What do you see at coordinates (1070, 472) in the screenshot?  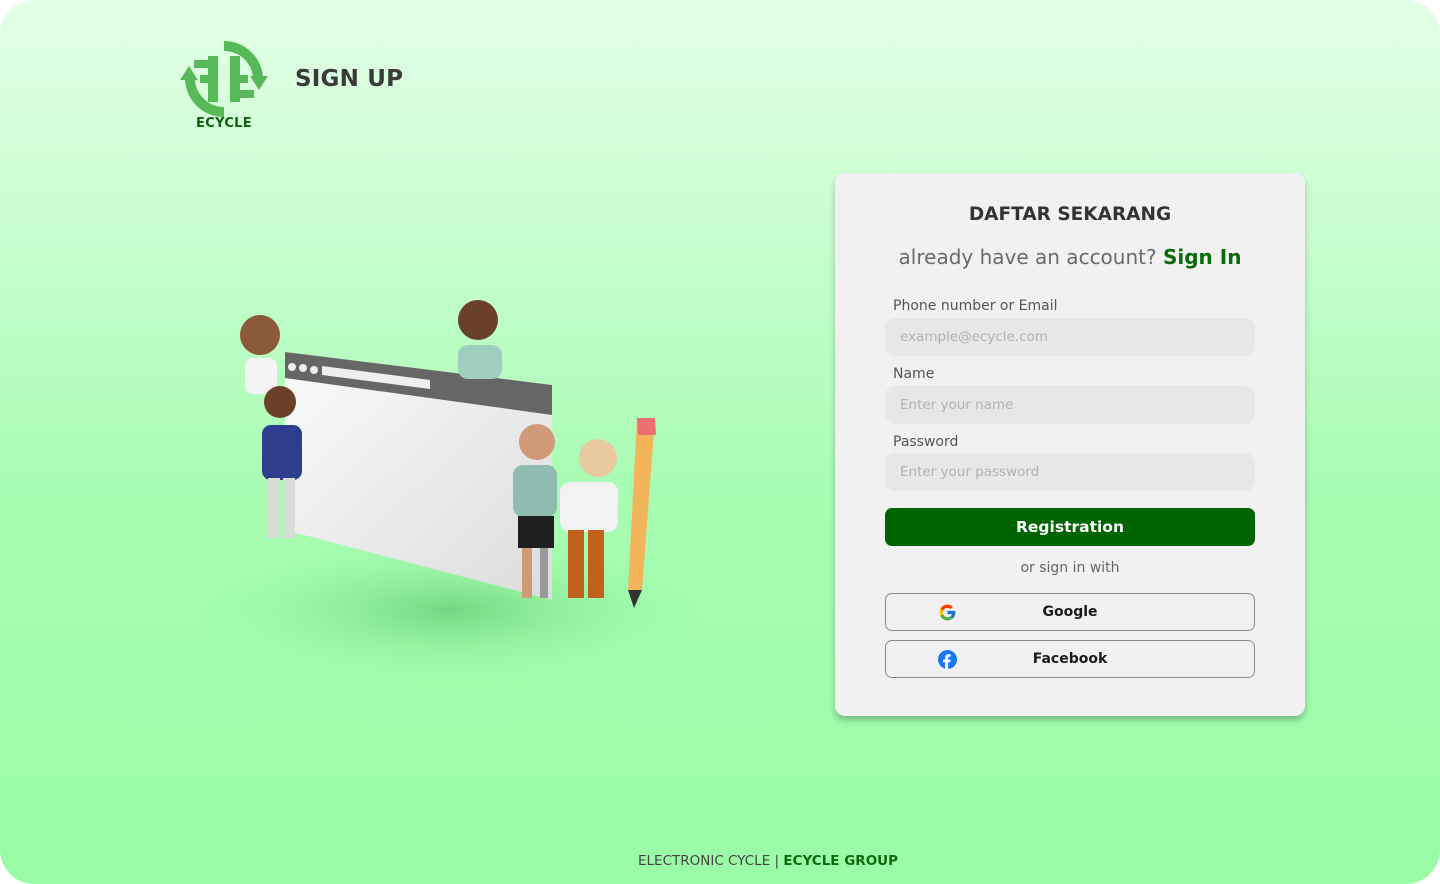 I see `password-field` at bounding box center [1070, 472].